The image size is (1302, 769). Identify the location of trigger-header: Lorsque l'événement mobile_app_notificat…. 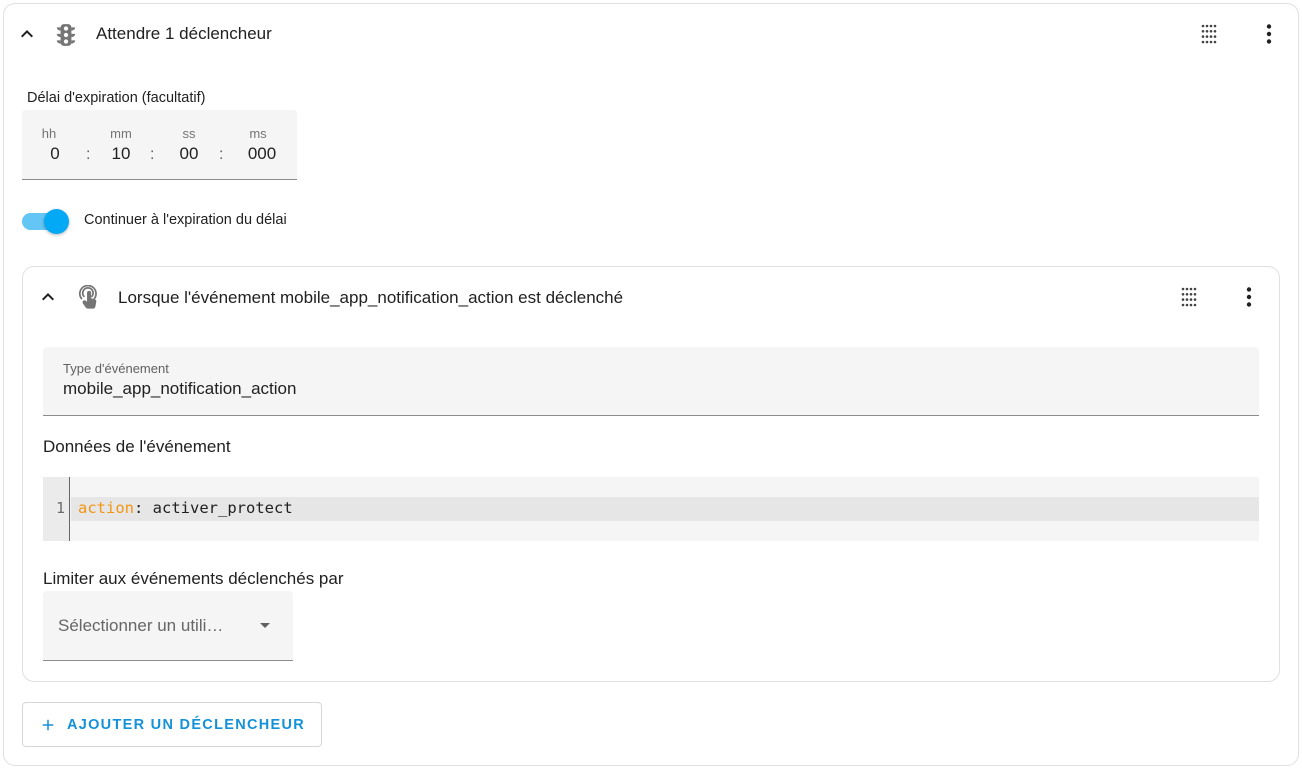
(651, 297).